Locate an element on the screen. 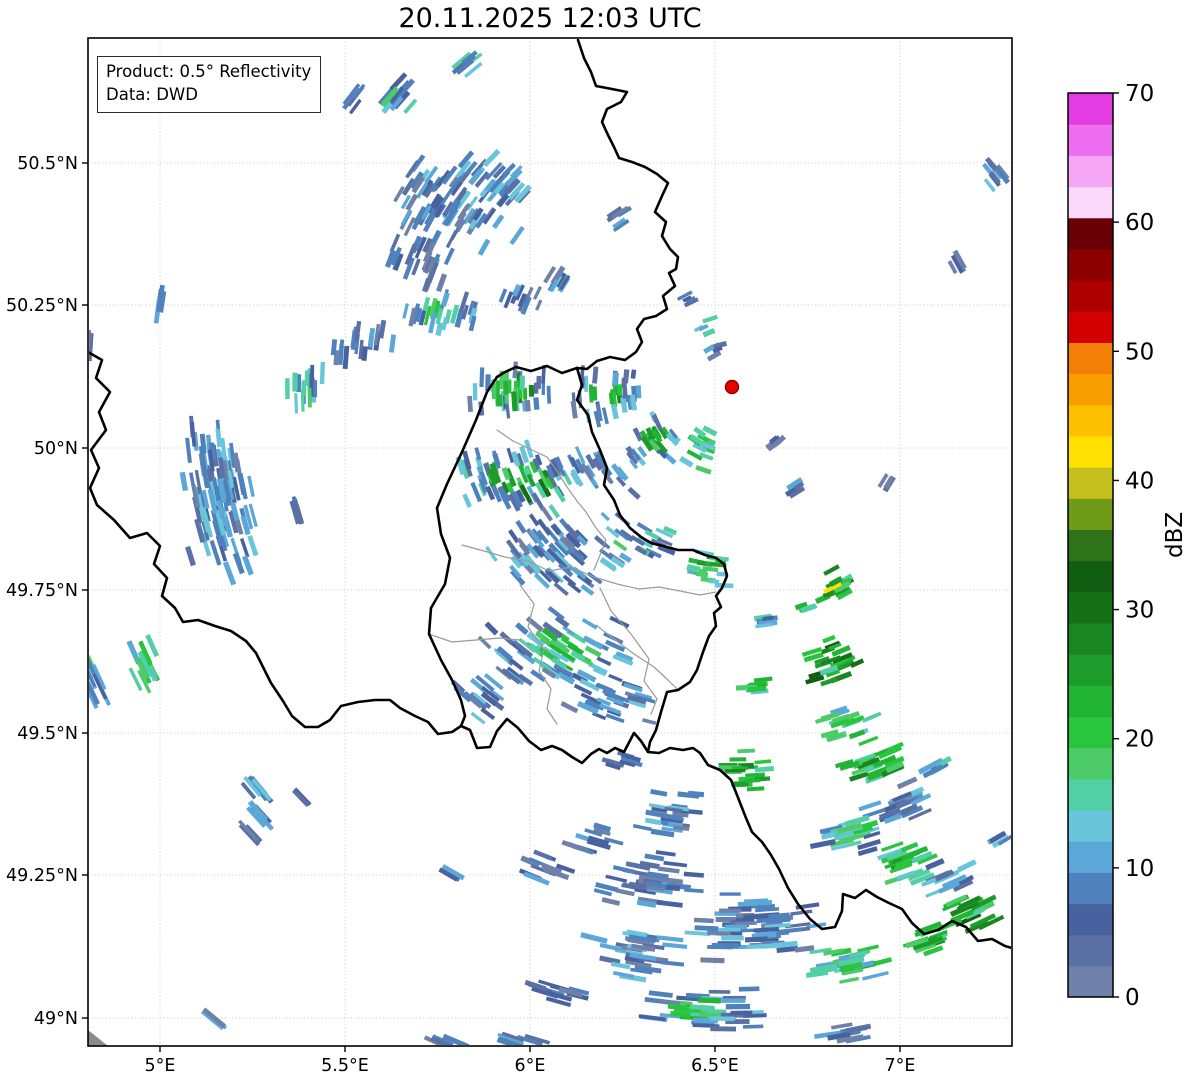  x-axis-ticks: 5°E 5.5°E 6°E 6.5°E 7°E is located at coordinates (530, 1061).